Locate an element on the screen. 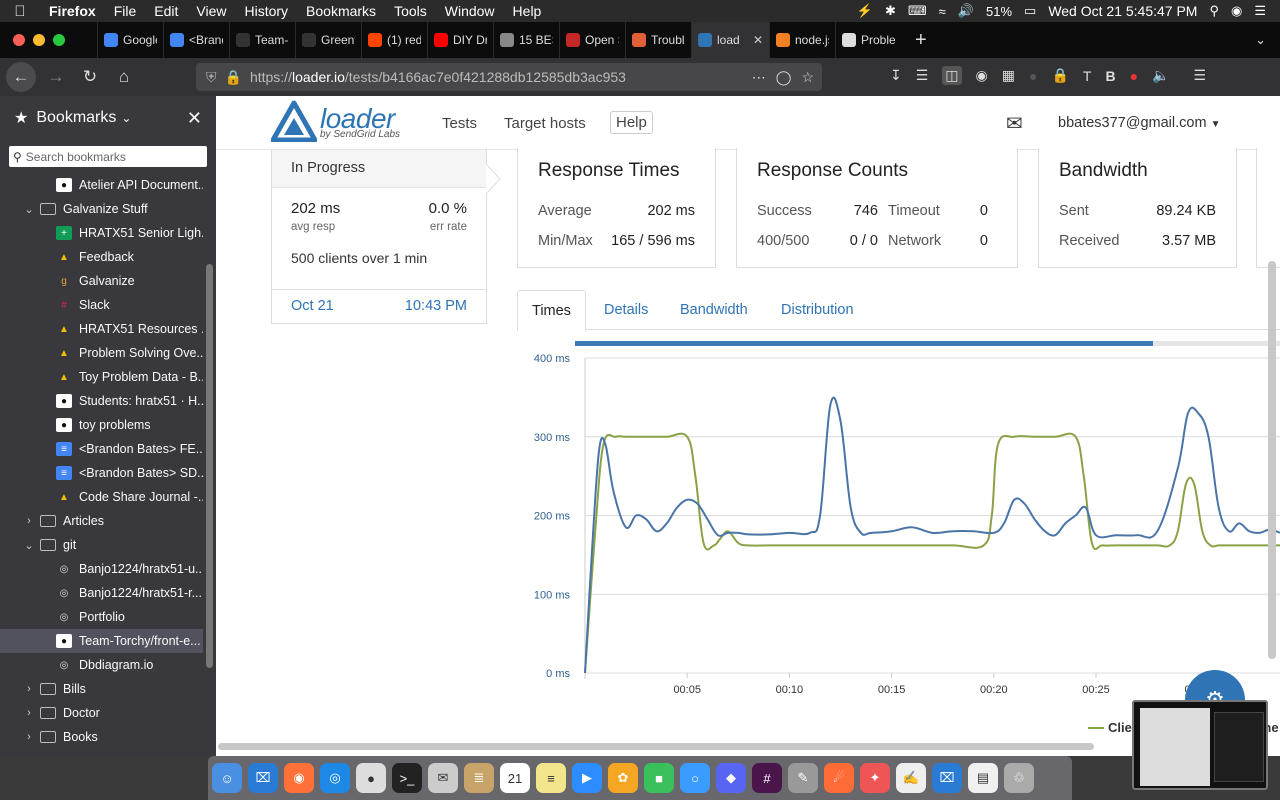  tab-bandwidth: Bandwidth is located at coordinates (714, 310).